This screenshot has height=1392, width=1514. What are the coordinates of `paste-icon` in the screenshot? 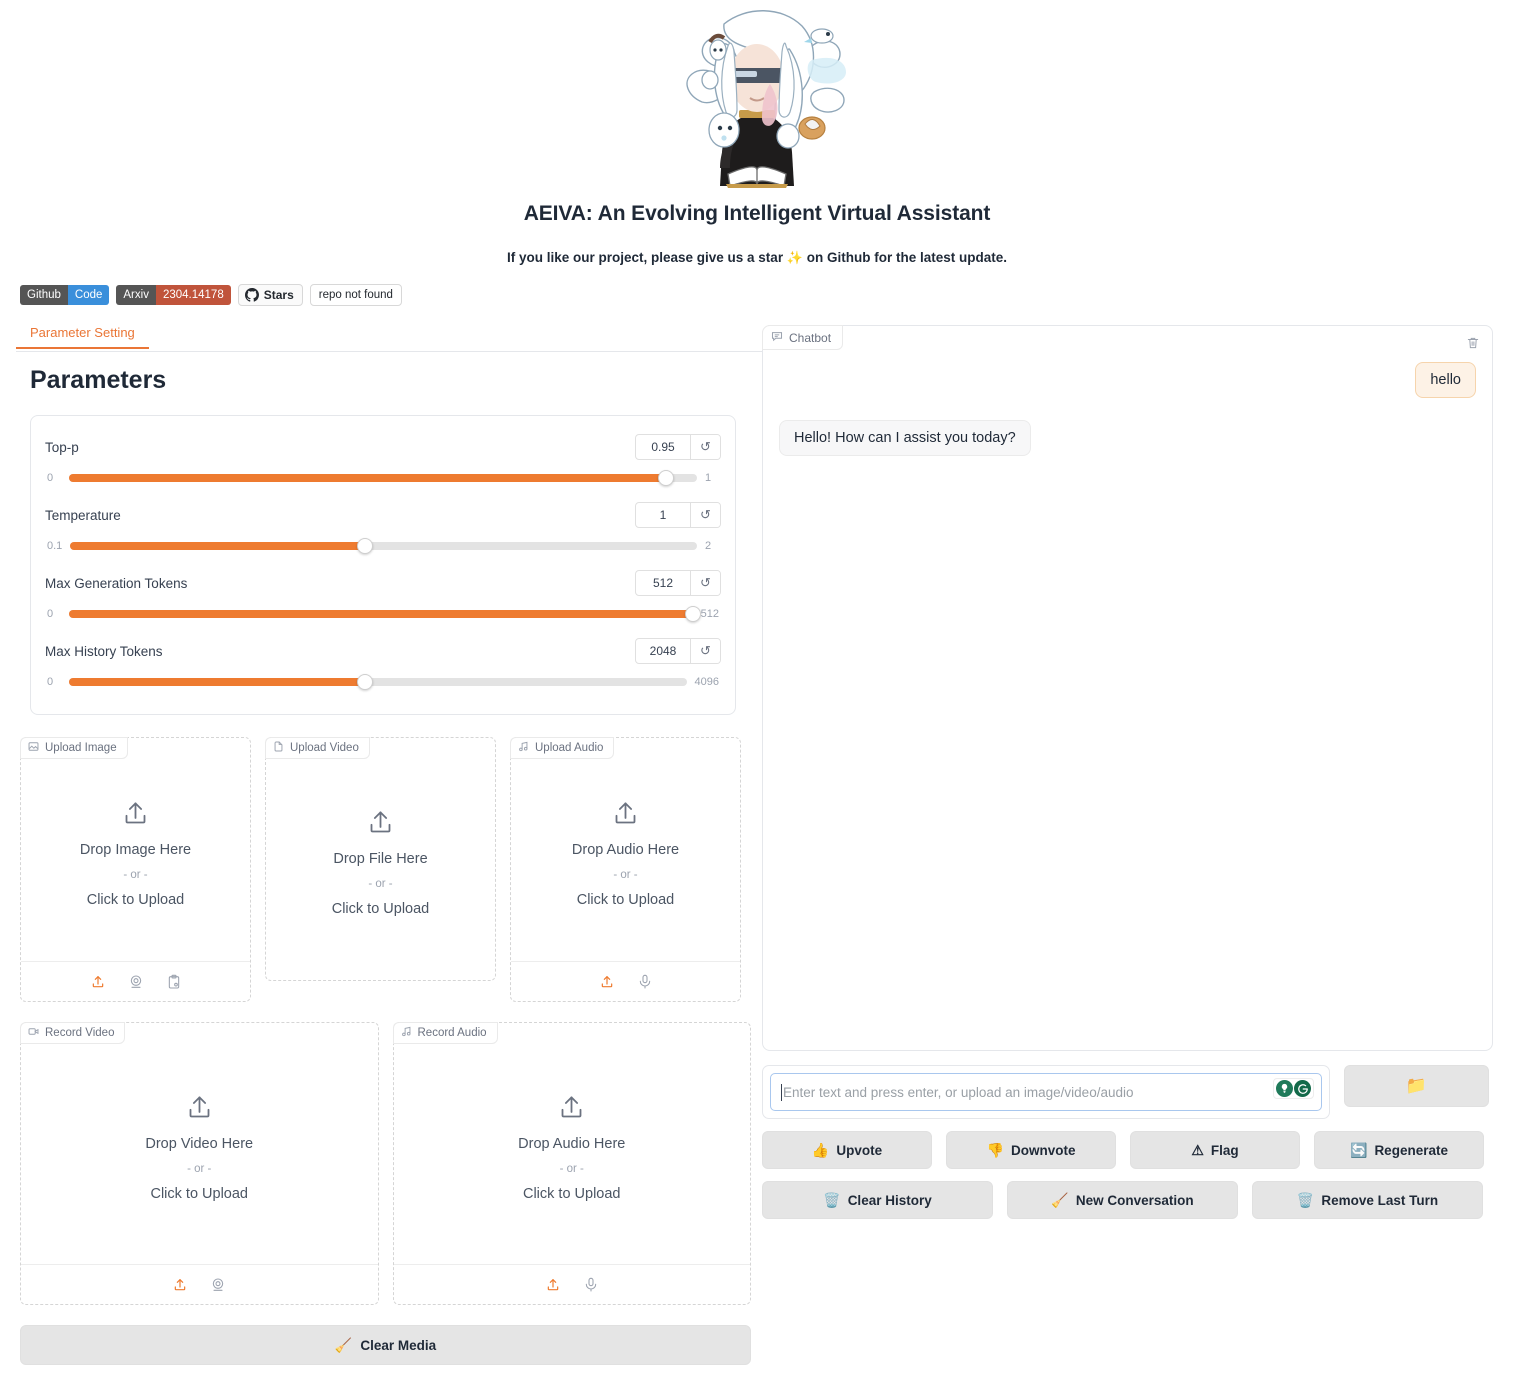 It's located at (174, 982).